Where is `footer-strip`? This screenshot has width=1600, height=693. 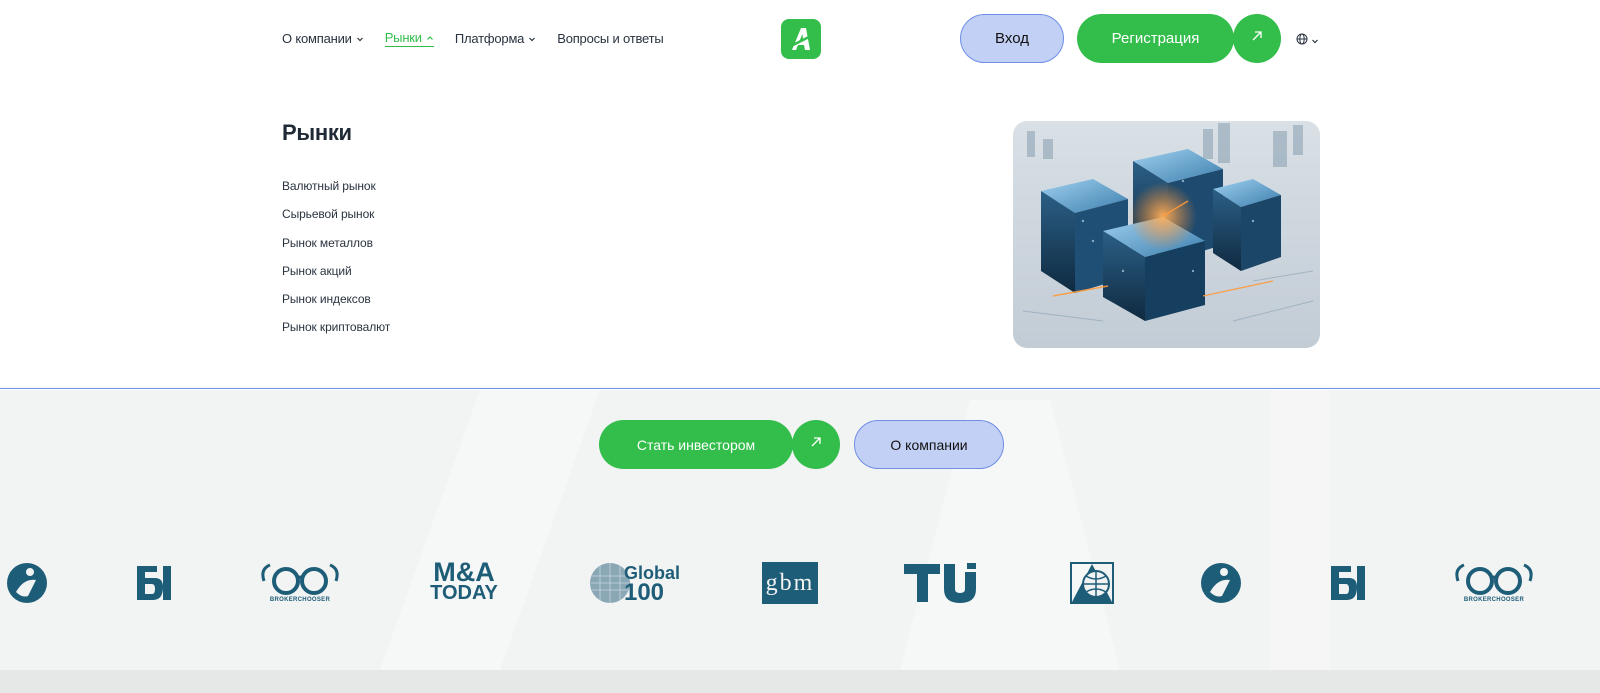
footer-strip is located at coordinates (800, 681).